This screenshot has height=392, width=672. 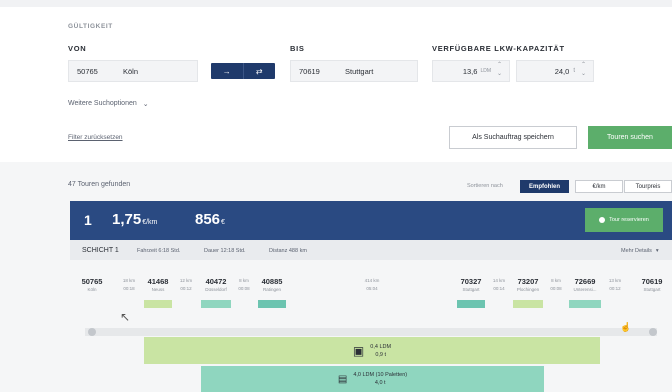 I want to click on leg-info: 414 km 05:04, so click(x=372, y=284).